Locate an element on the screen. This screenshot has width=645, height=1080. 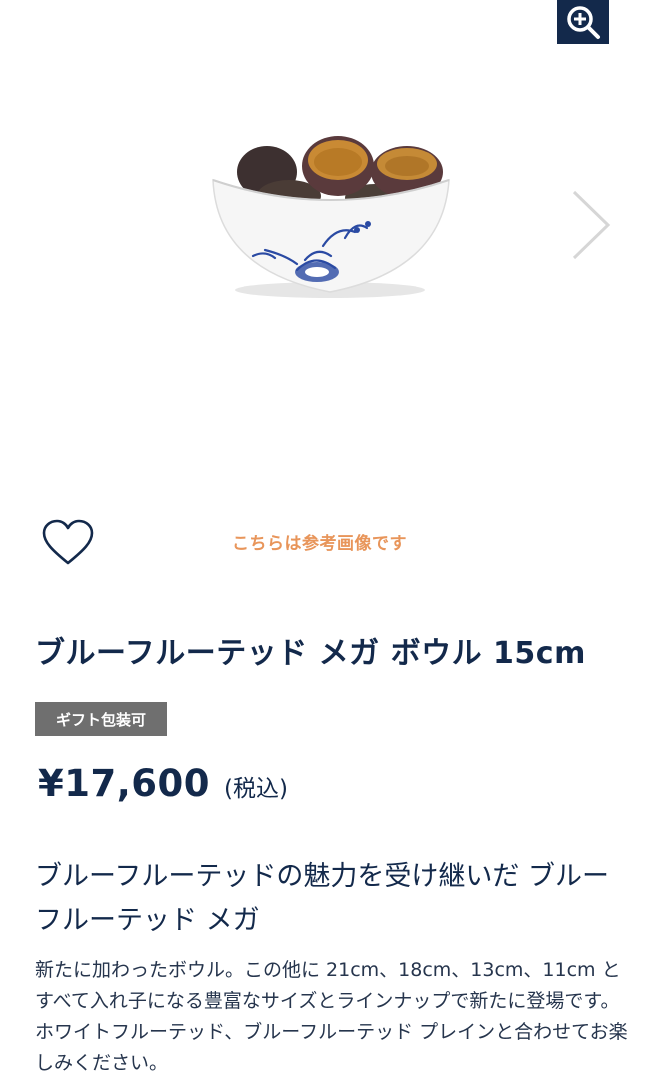
heart-icon is located at coordinates (68, 543).